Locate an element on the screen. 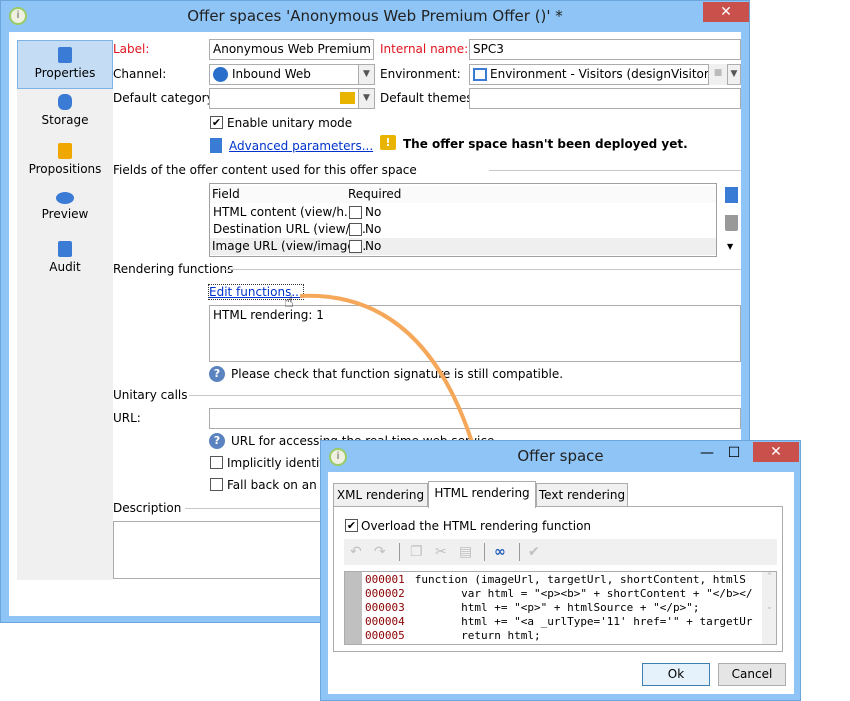 Image resolution: width=850 pixels, height=701 pixels. maximize-button: ☐ is located at coordinates (734, 453).